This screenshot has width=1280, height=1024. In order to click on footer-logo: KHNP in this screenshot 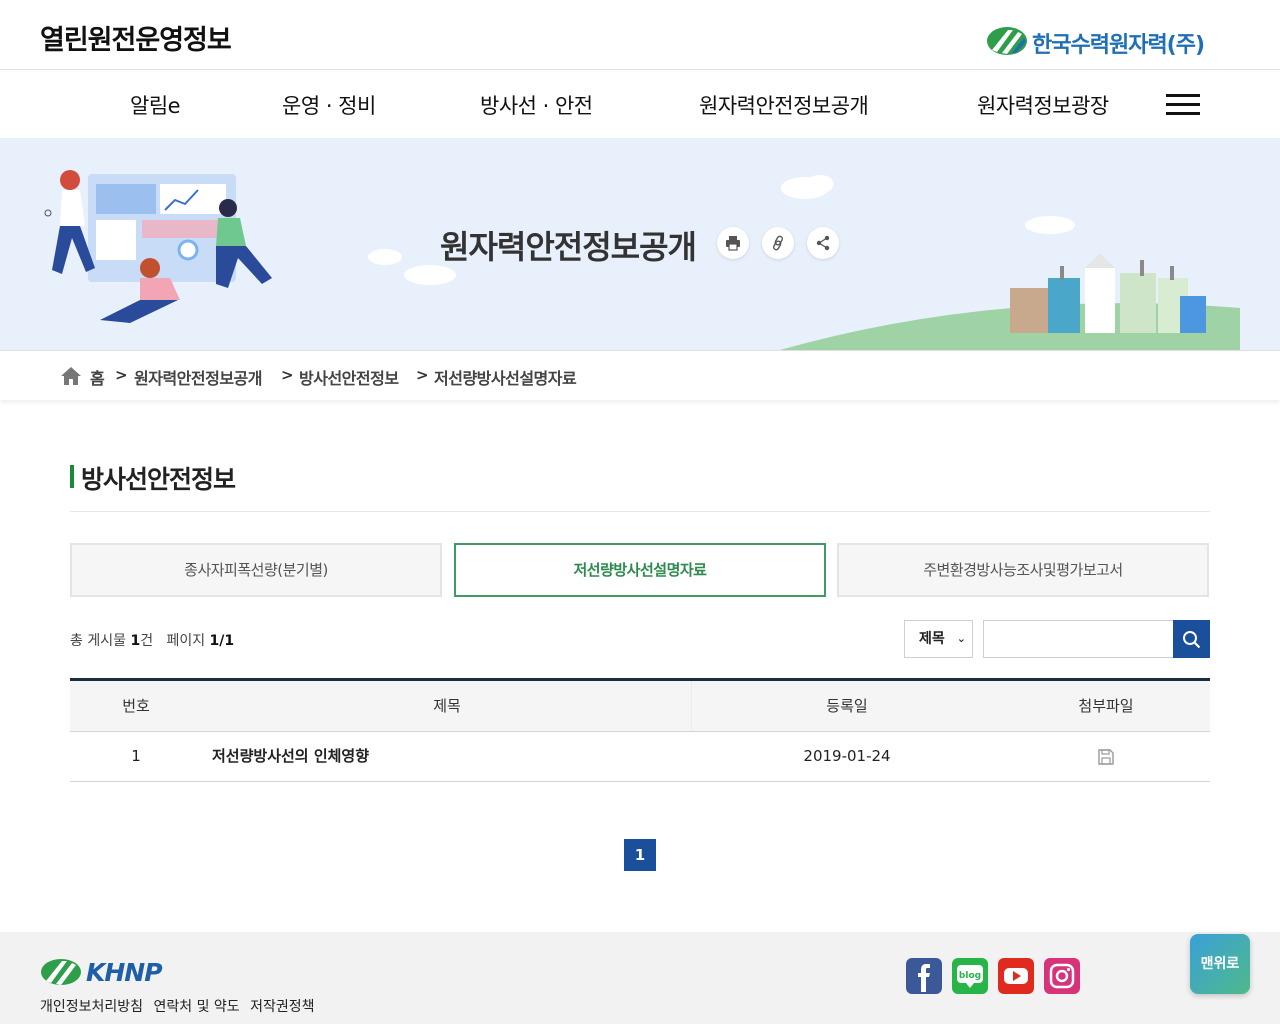, I will do `click(110, 972)`.